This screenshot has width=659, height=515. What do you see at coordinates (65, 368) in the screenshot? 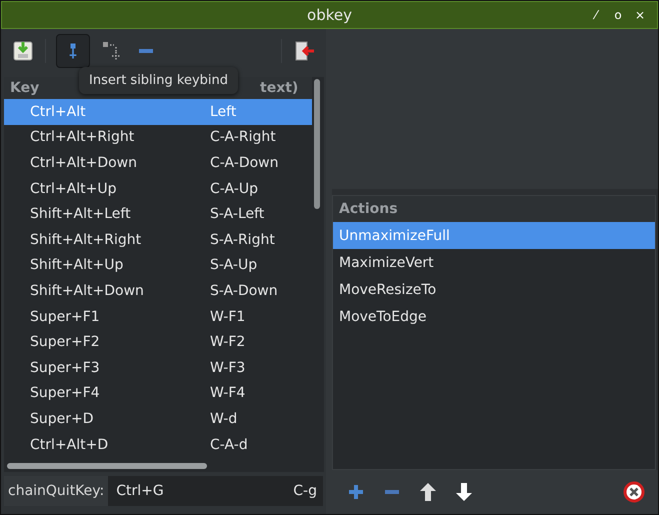
I see `key-cell-text: Super+F3` at bounding box center [65, 368].